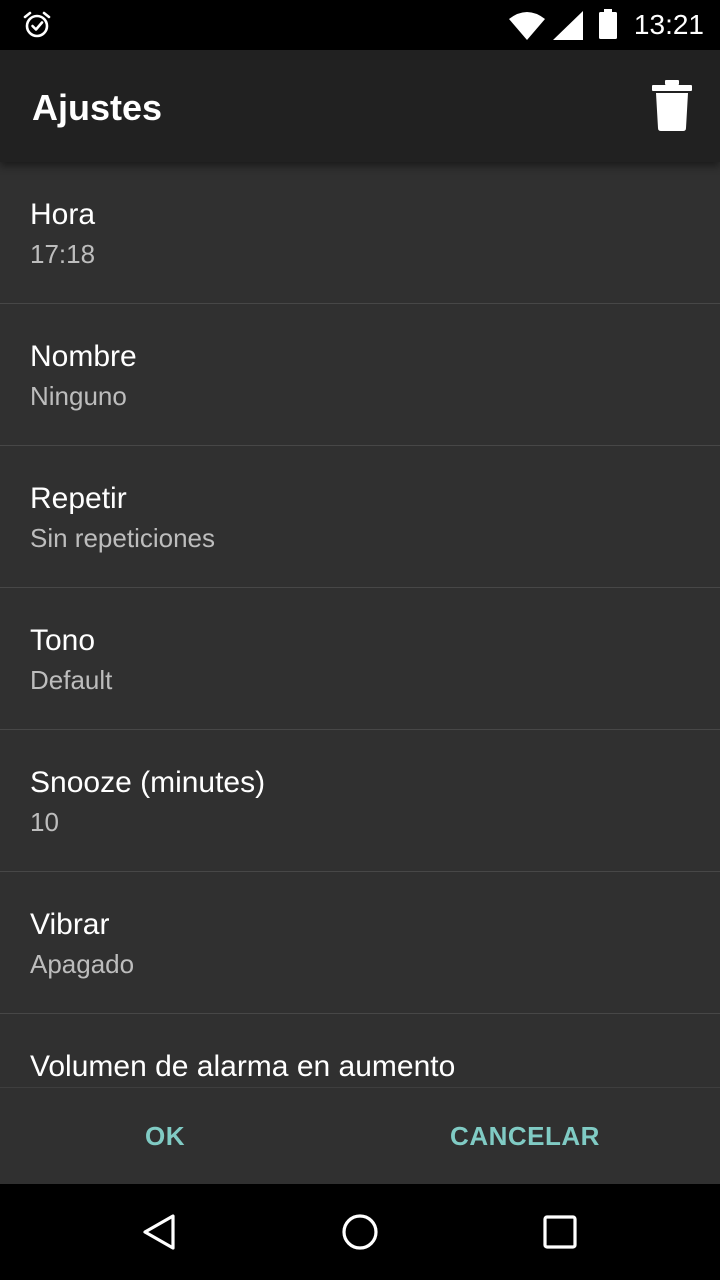 This screenshot has width=720, height=1280. Describe the element at coordinates (568, 25) in the screenshot. I see `signal-icon` at that location.